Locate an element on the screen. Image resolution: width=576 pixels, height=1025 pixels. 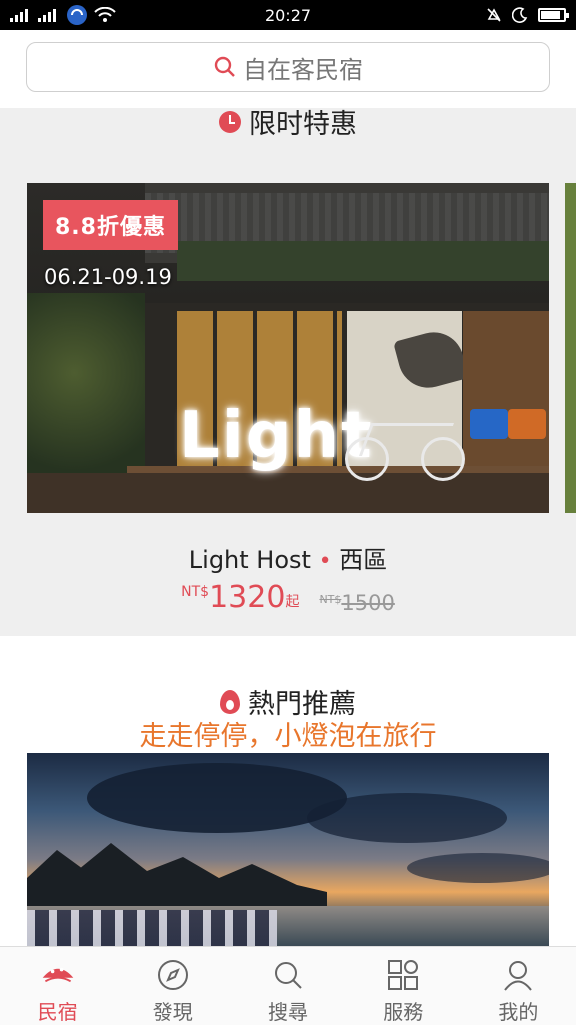
nav-item-profile: 我的 is located at coordinates (518, 986).